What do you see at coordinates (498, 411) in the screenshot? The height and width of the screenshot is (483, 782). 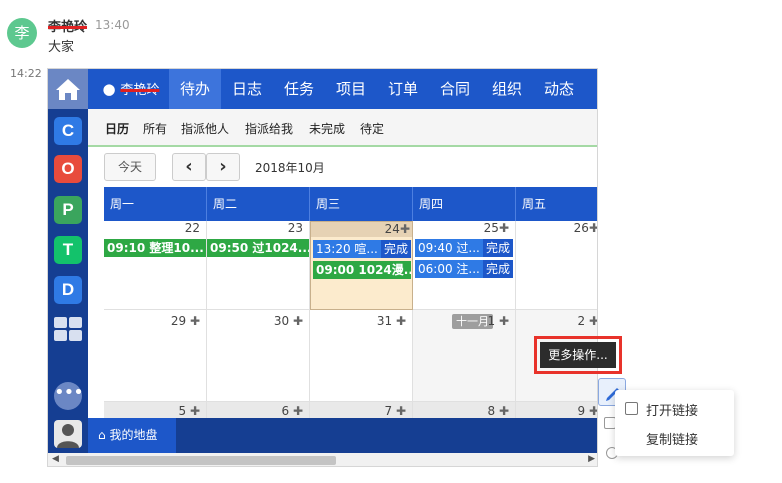 I see `day-number: 8 ✚` at bounding box center [498, 411].